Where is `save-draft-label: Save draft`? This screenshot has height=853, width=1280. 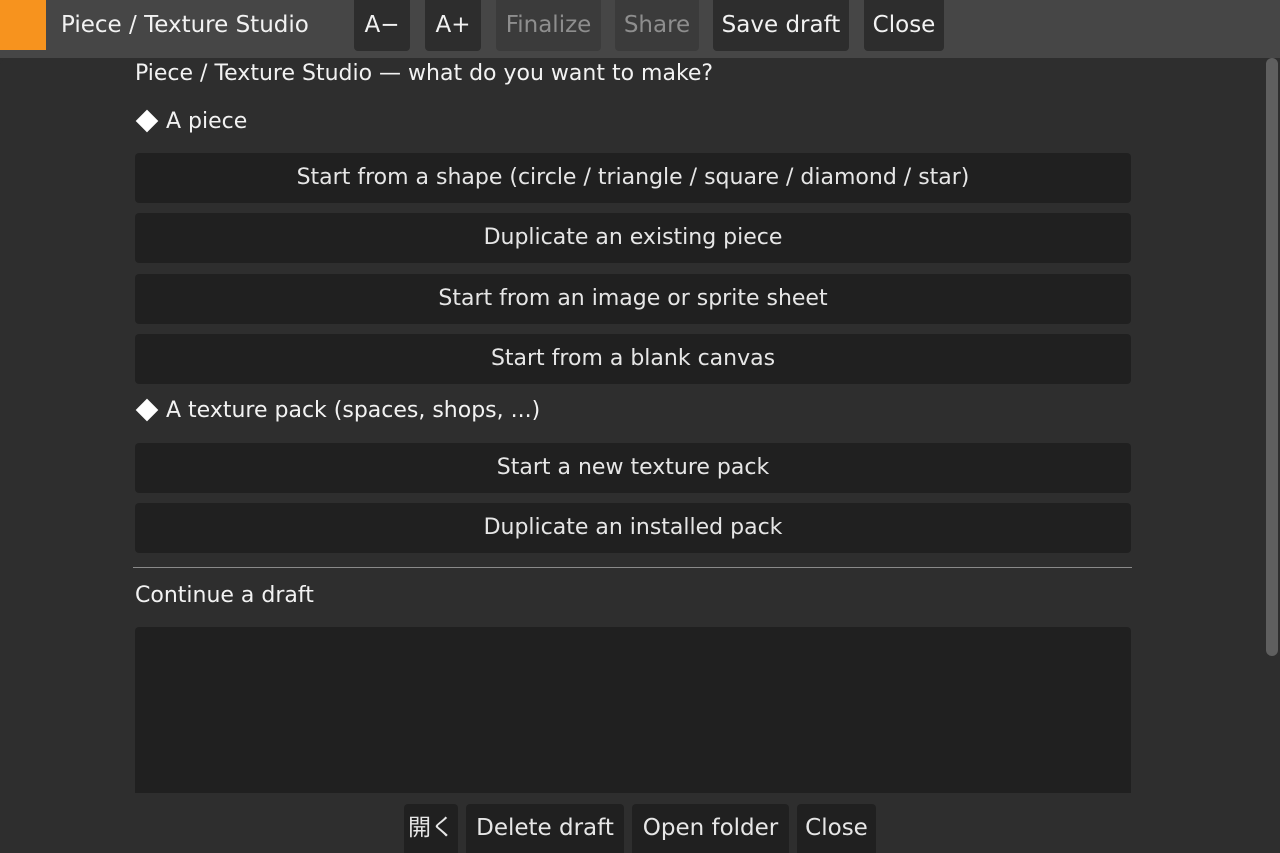
save-draft-label: Save draft is located at coordinates (781, 25).